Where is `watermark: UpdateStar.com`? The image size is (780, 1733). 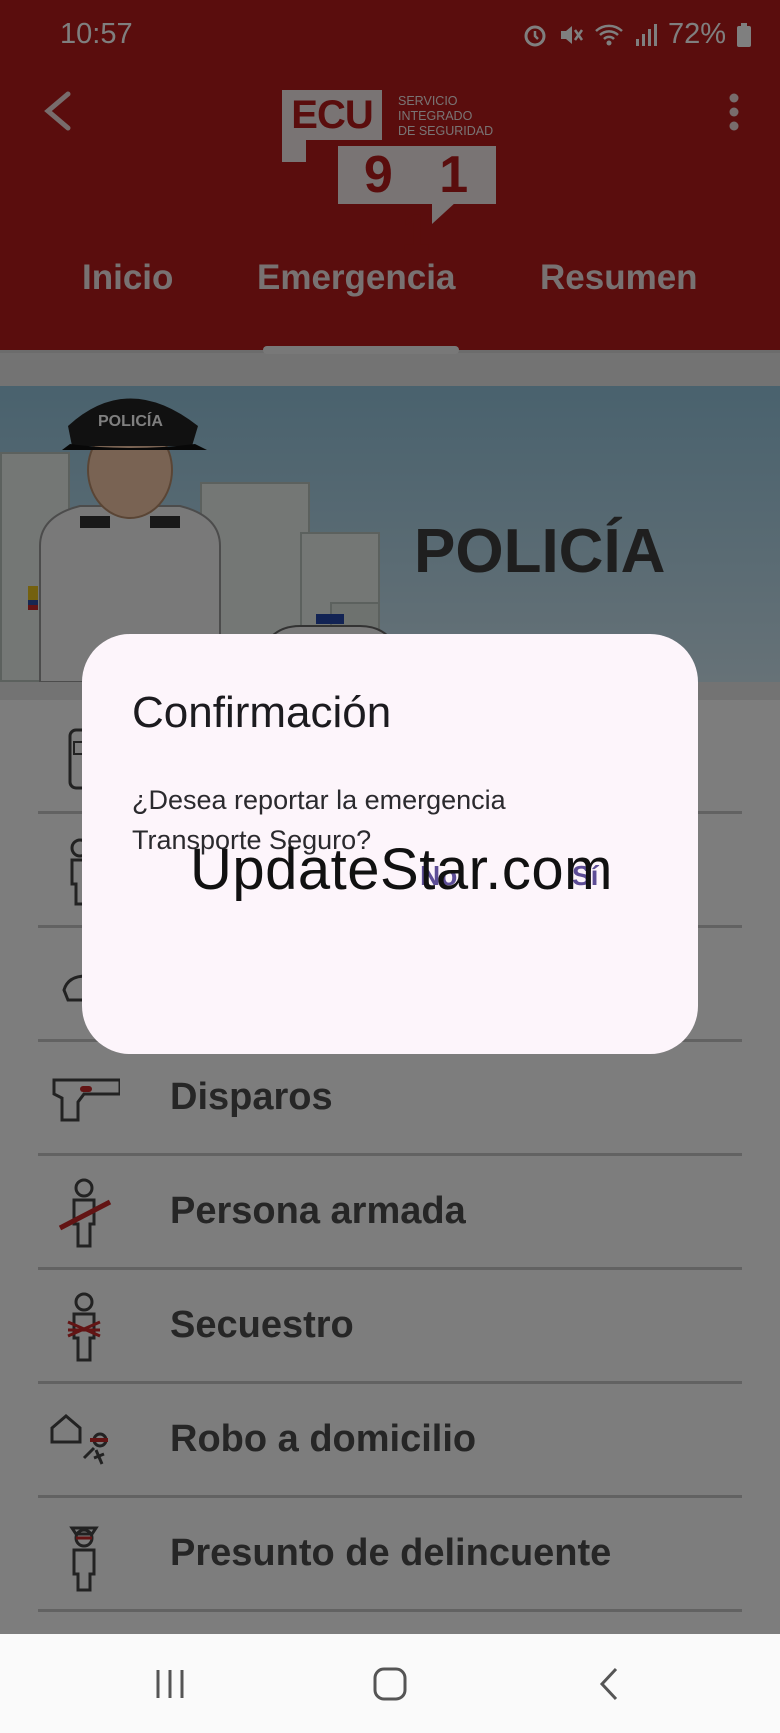
watermark: UpdateStar.com is located at coordinates (401, 869).